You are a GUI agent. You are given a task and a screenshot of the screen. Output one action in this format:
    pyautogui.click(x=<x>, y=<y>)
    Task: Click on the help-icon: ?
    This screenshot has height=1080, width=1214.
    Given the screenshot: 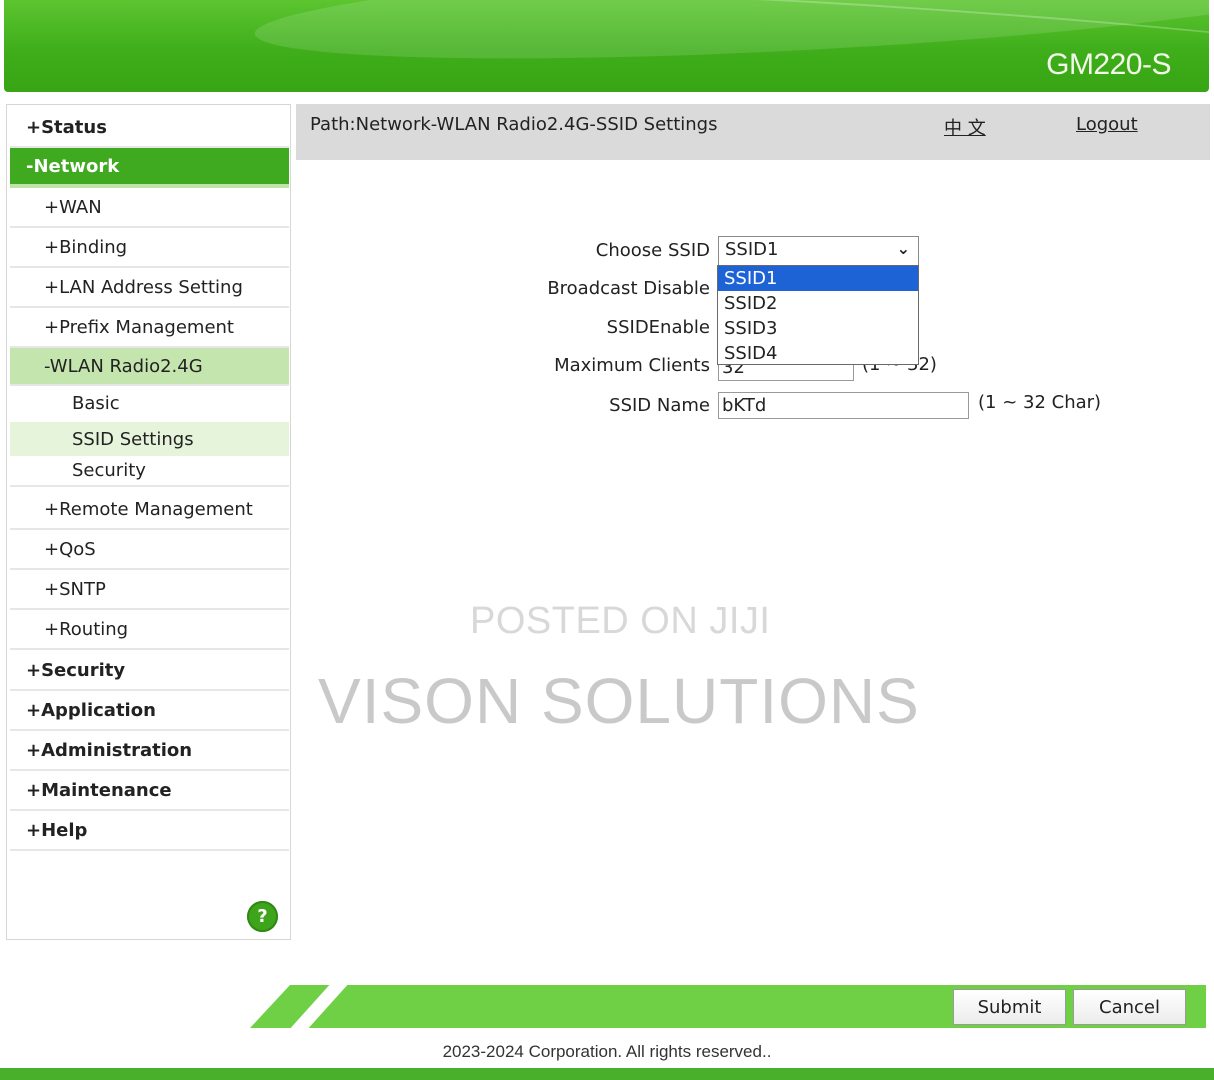 What is the action you would take?
    pyautogui.click(x=262, y=916)
    